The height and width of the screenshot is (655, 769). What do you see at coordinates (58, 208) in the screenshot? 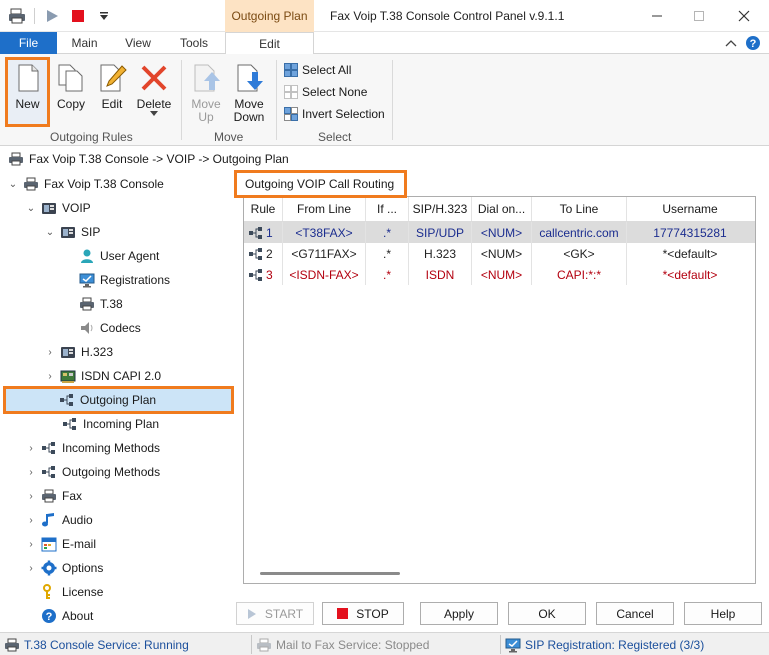
I see `tree-item-voip: ⌄ VOIP` at bounding box center [58, 208].